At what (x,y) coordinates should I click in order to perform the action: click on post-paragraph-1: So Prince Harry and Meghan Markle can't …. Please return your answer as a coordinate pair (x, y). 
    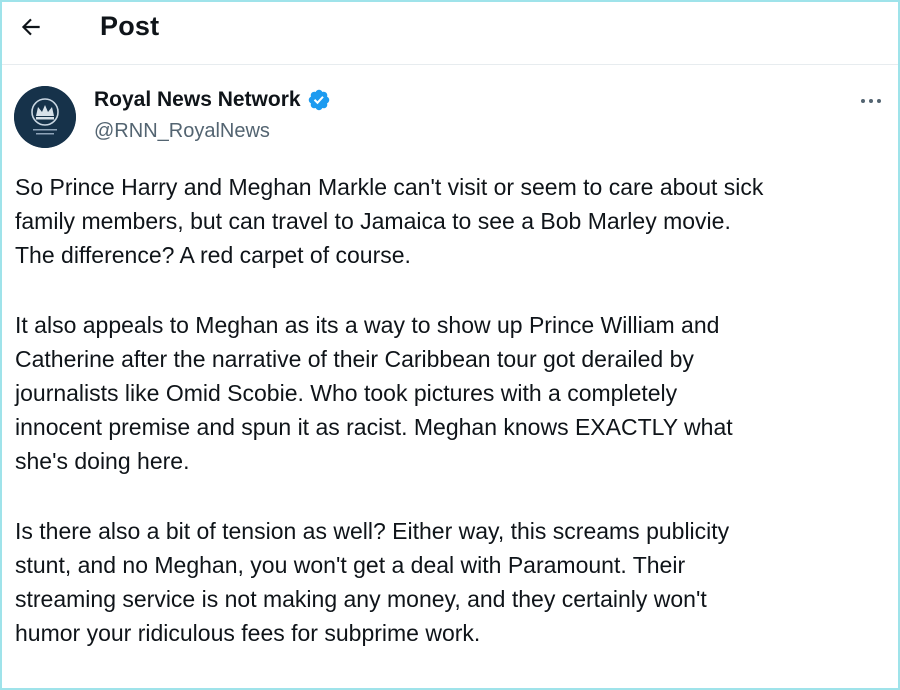
    Looking at the image, I should click on (389, 221).